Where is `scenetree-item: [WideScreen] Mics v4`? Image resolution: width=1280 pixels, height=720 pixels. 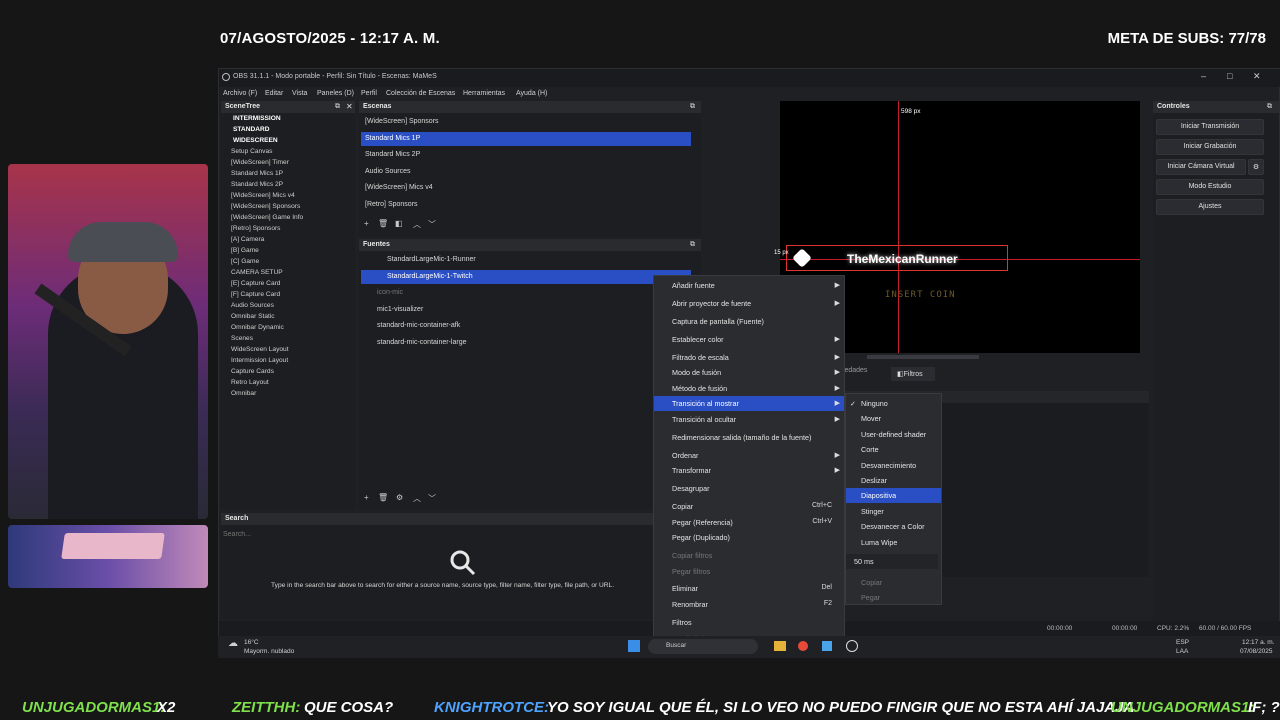 scenetree-item: [WideScreen] Mics v4 is located at coordinates (263, 195).